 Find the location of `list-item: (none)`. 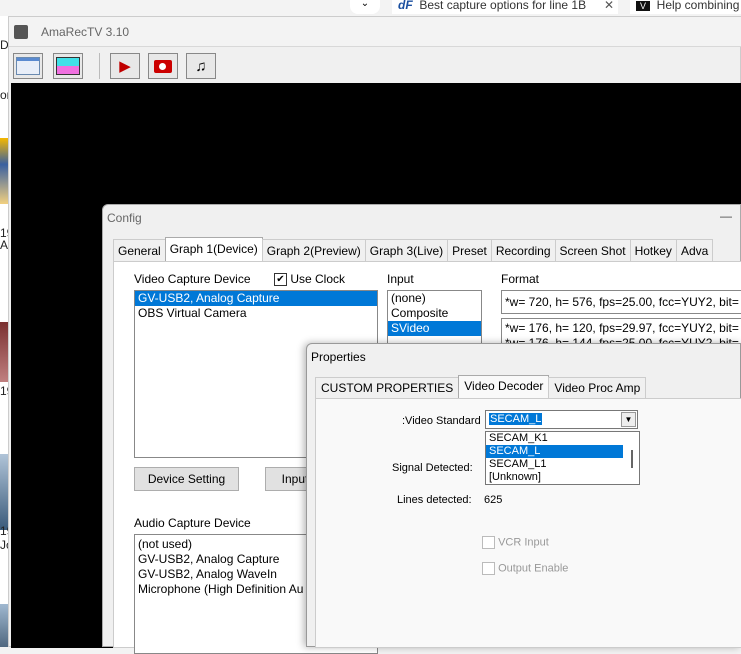

list-item: (none) is located at coordinates (434, 298).